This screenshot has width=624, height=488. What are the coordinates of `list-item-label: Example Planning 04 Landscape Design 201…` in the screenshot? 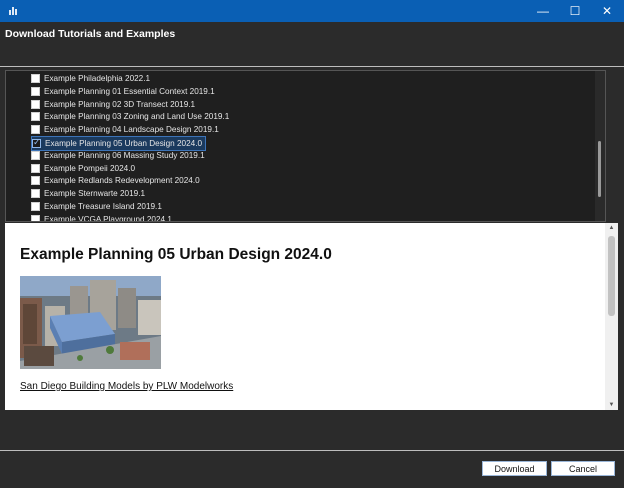 It's located at (131, 130).